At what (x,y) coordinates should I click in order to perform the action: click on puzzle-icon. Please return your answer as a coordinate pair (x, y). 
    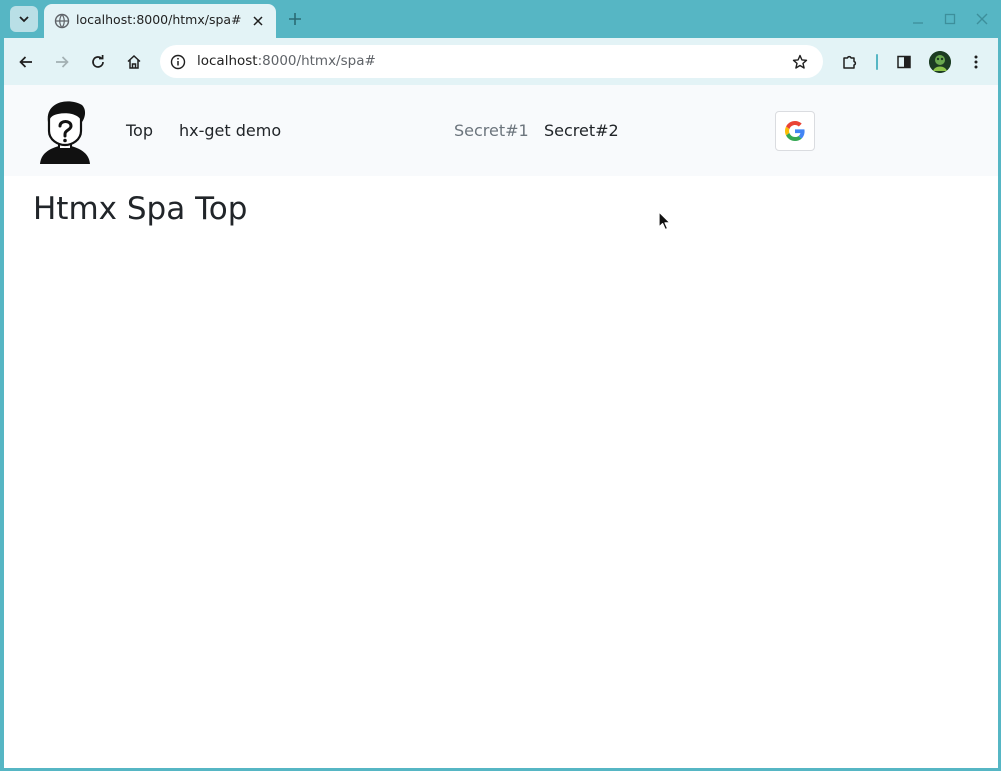
    Looking at the image, I should click on (850, 62).